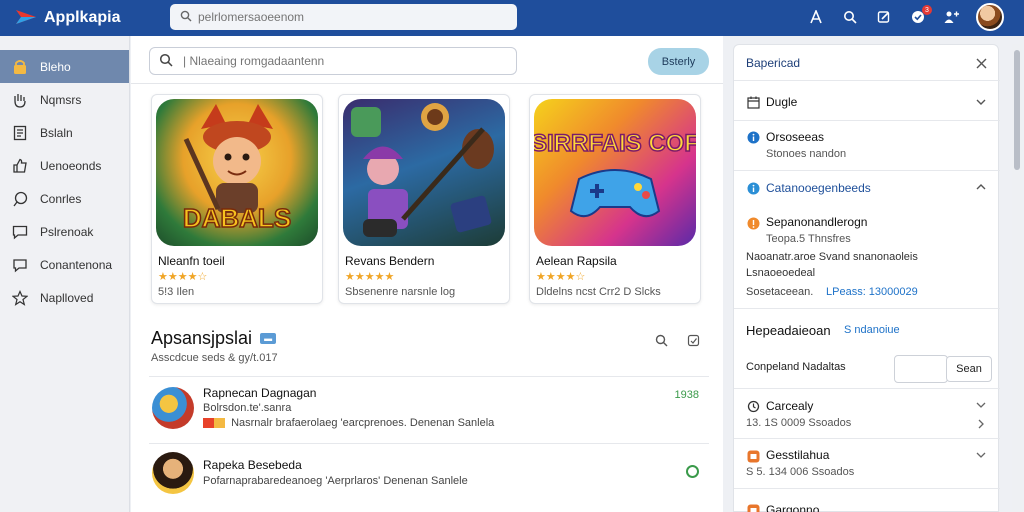 The height and width of the screenshot is (512, 1024). I want to click on game-art: SIRRFAIS COF, so click(615, 172).